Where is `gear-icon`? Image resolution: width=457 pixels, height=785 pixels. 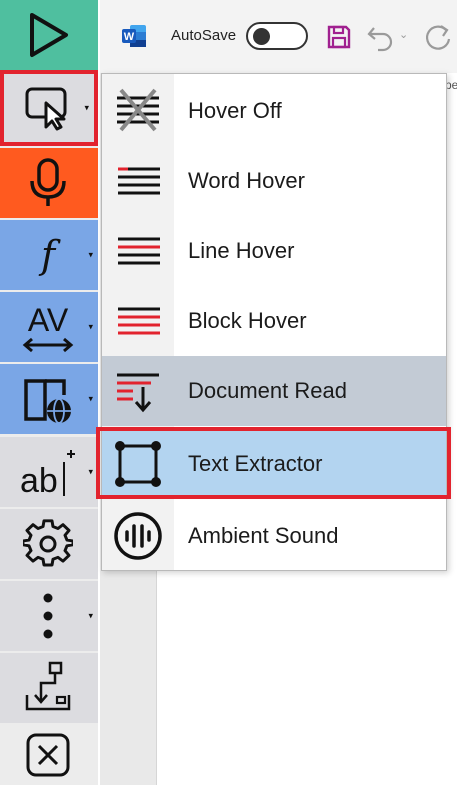 gear-icon is located at coordinates (48, 544).